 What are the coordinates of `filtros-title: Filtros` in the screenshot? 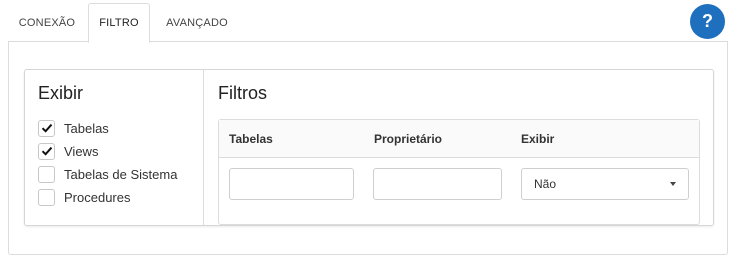 It's located at (242, 93).